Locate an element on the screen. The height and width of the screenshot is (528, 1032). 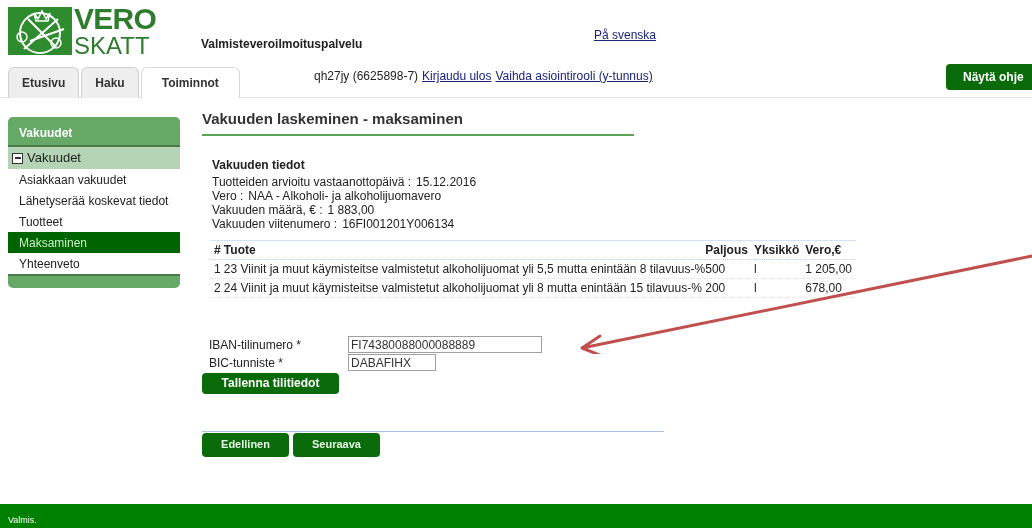
field-label: Vakuuden viitenumero : is located at coordinates (275, 223).